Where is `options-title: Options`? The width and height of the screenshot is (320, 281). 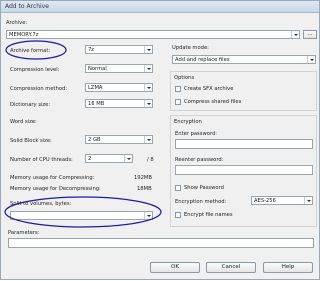
options-title: Options is located at coordinates (184, 78).